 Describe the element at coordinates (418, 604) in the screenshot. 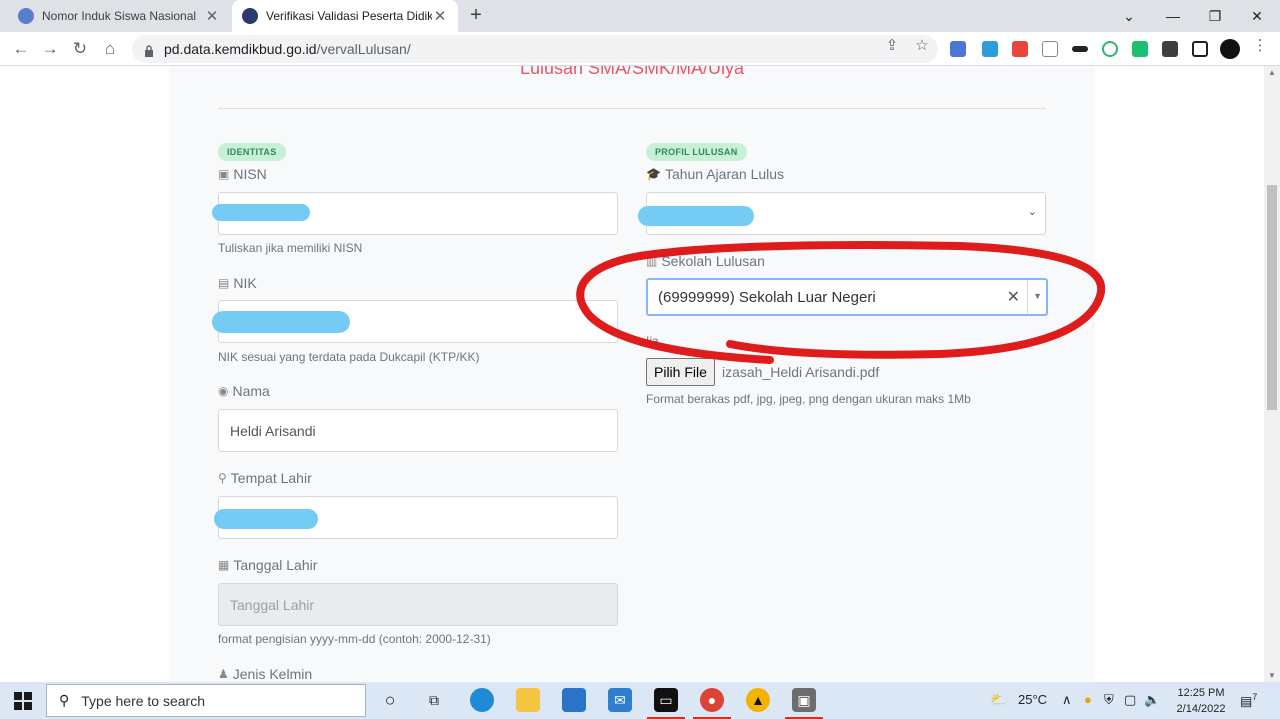

I see `tanggal-lahir-input: Tanggal Lahir` at that location.